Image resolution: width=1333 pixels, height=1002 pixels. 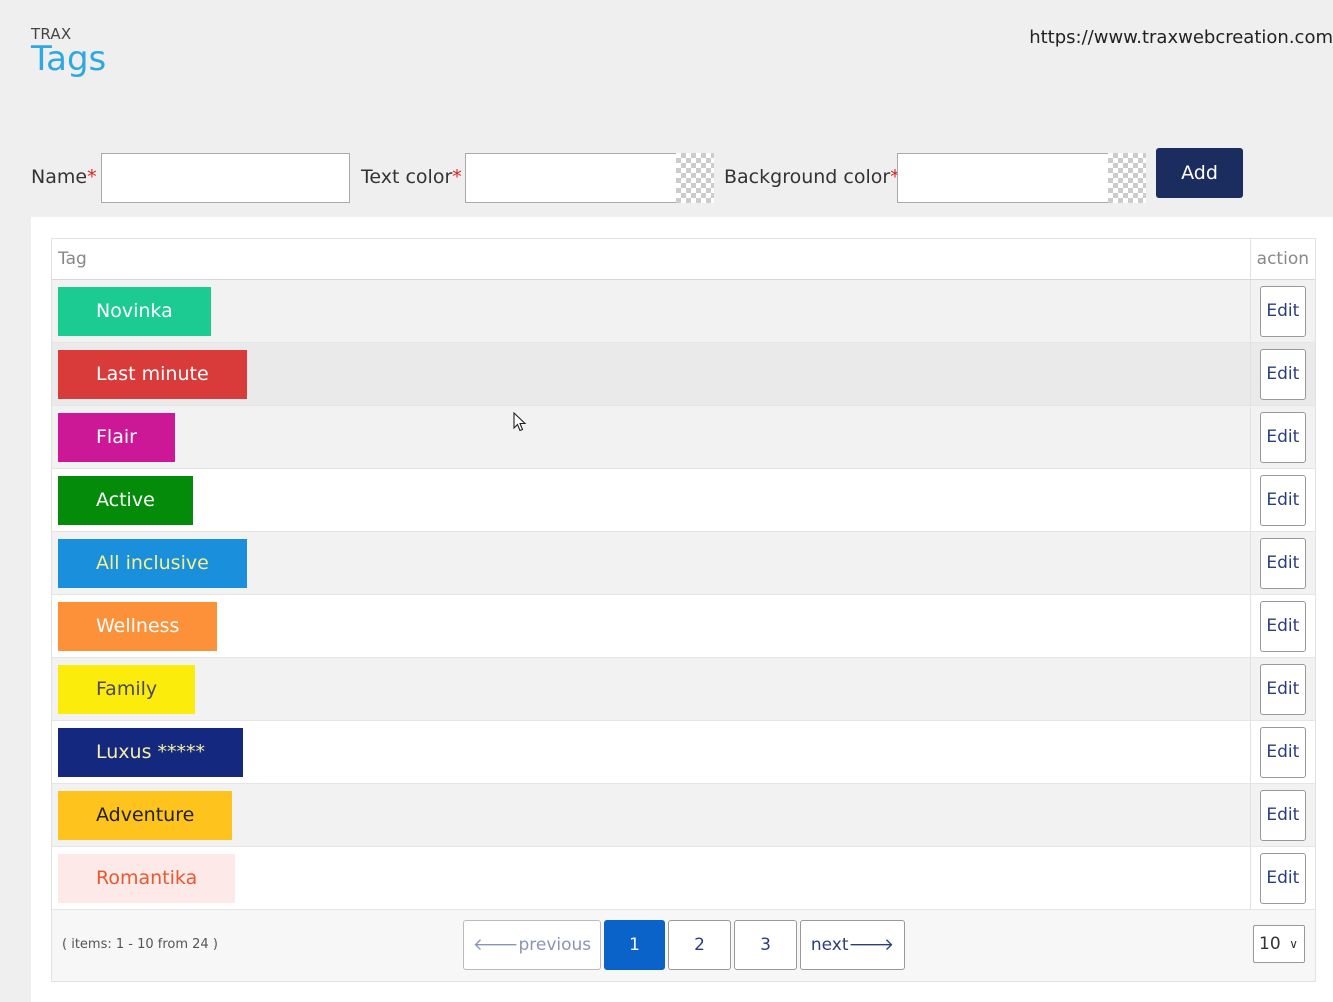 What do you see at coordinates (1282, 259) in the screenshot?
I see `column-header-action: action` at bounding box center [1282, 259].